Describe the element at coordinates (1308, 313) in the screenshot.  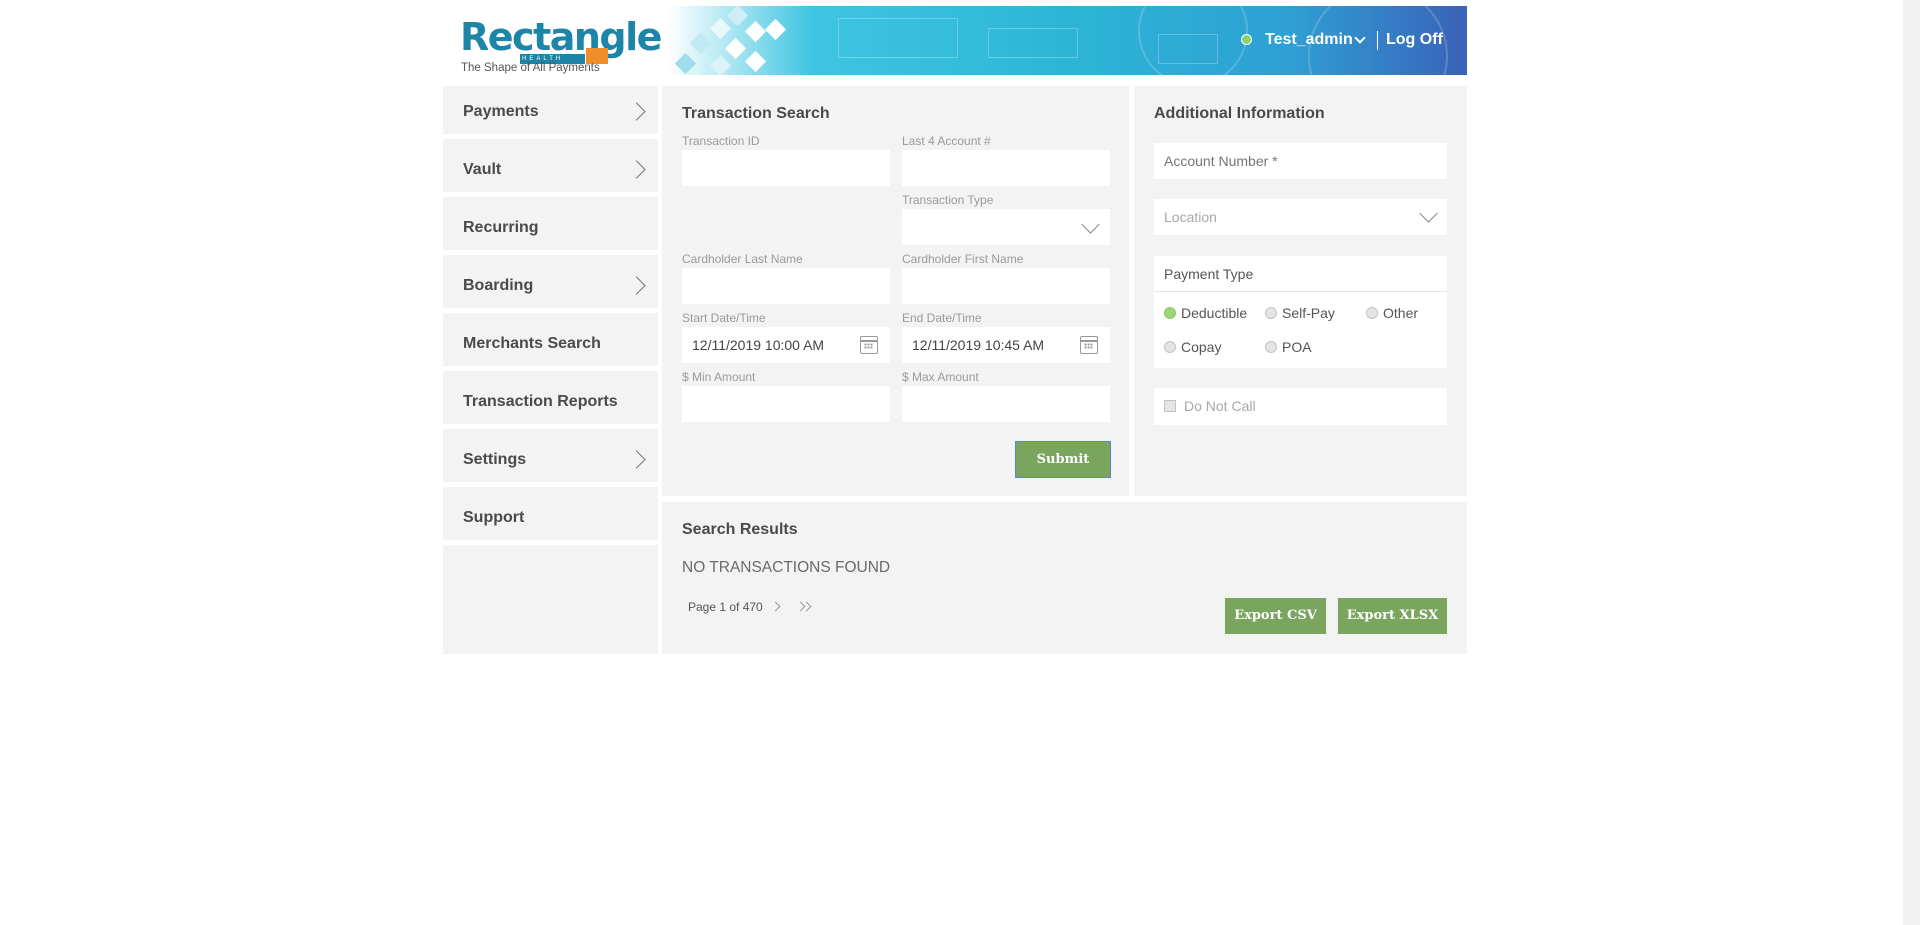
I see `radio-label-self-pay: Self-Pay` at that location.